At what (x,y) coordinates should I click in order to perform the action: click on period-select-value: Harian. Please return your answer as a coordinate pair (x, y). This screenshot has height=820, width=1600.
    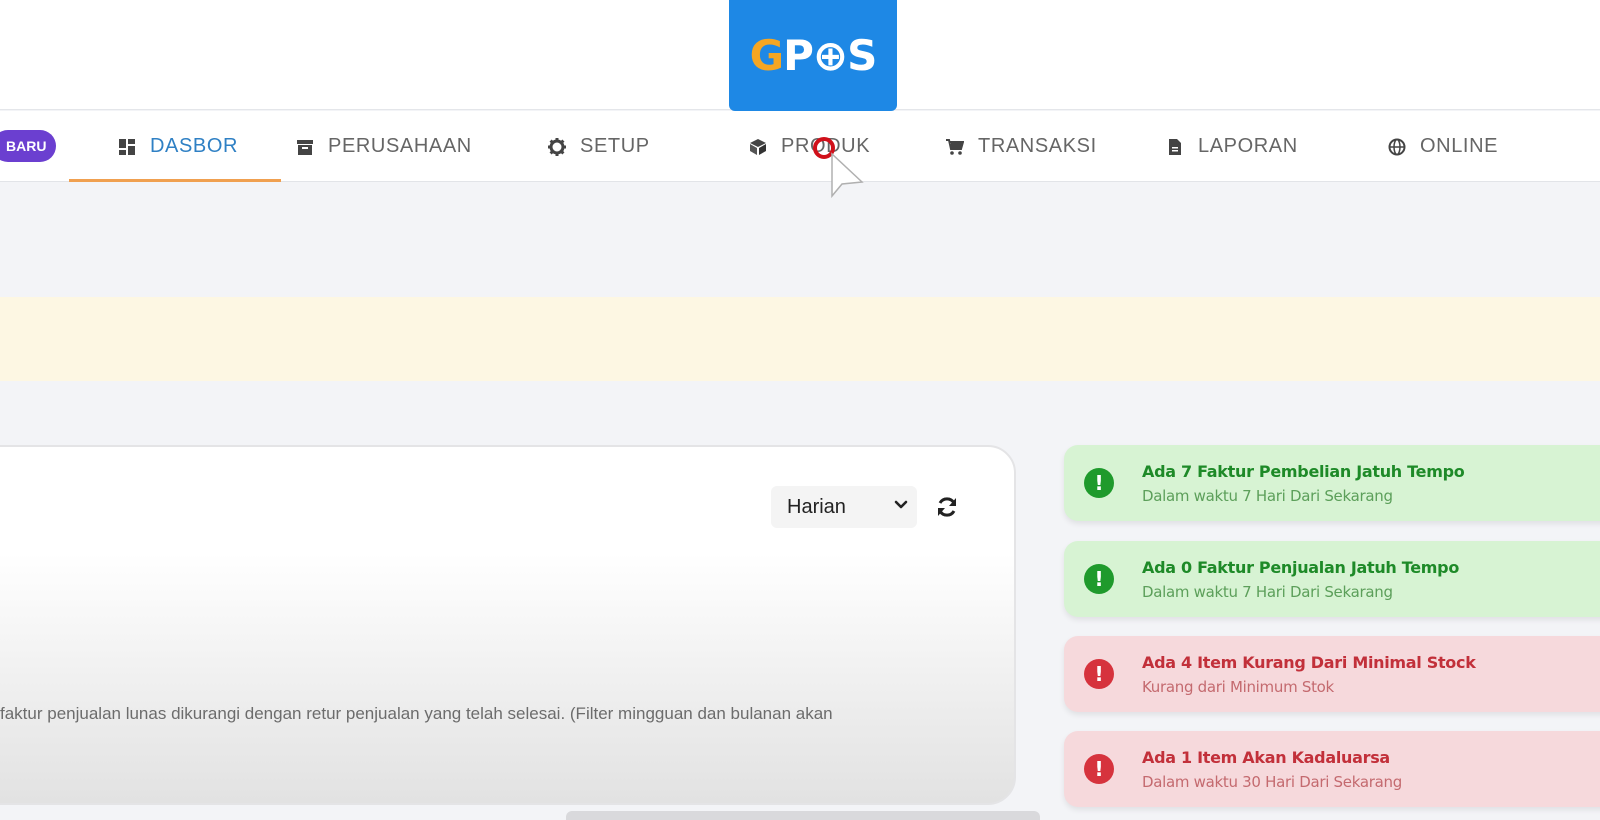
    Looking at the image, I should click on (816, 506).